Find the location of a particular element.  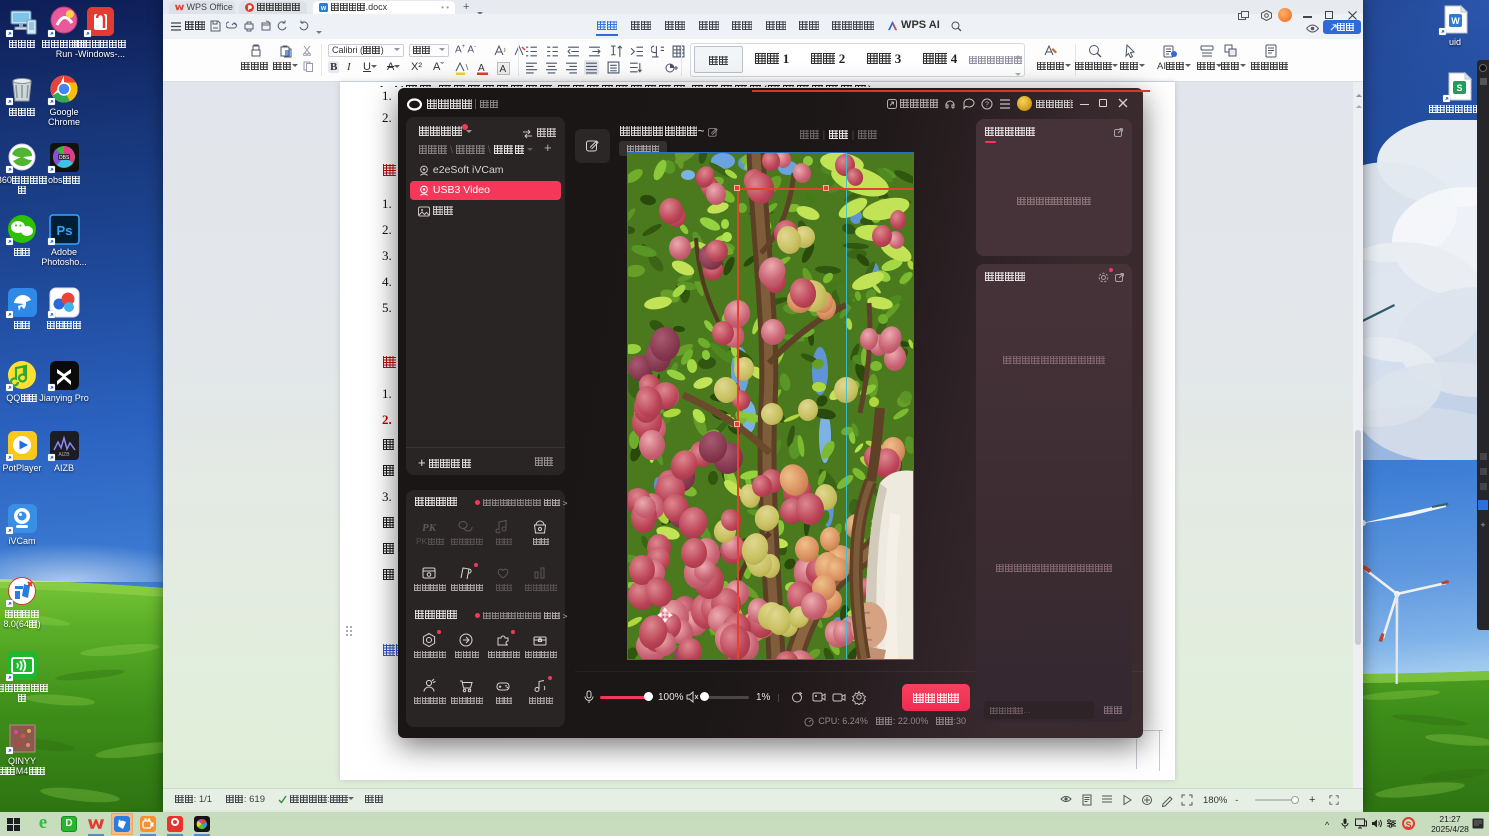

svg-text: Ps is located at coordinates (64, 230).